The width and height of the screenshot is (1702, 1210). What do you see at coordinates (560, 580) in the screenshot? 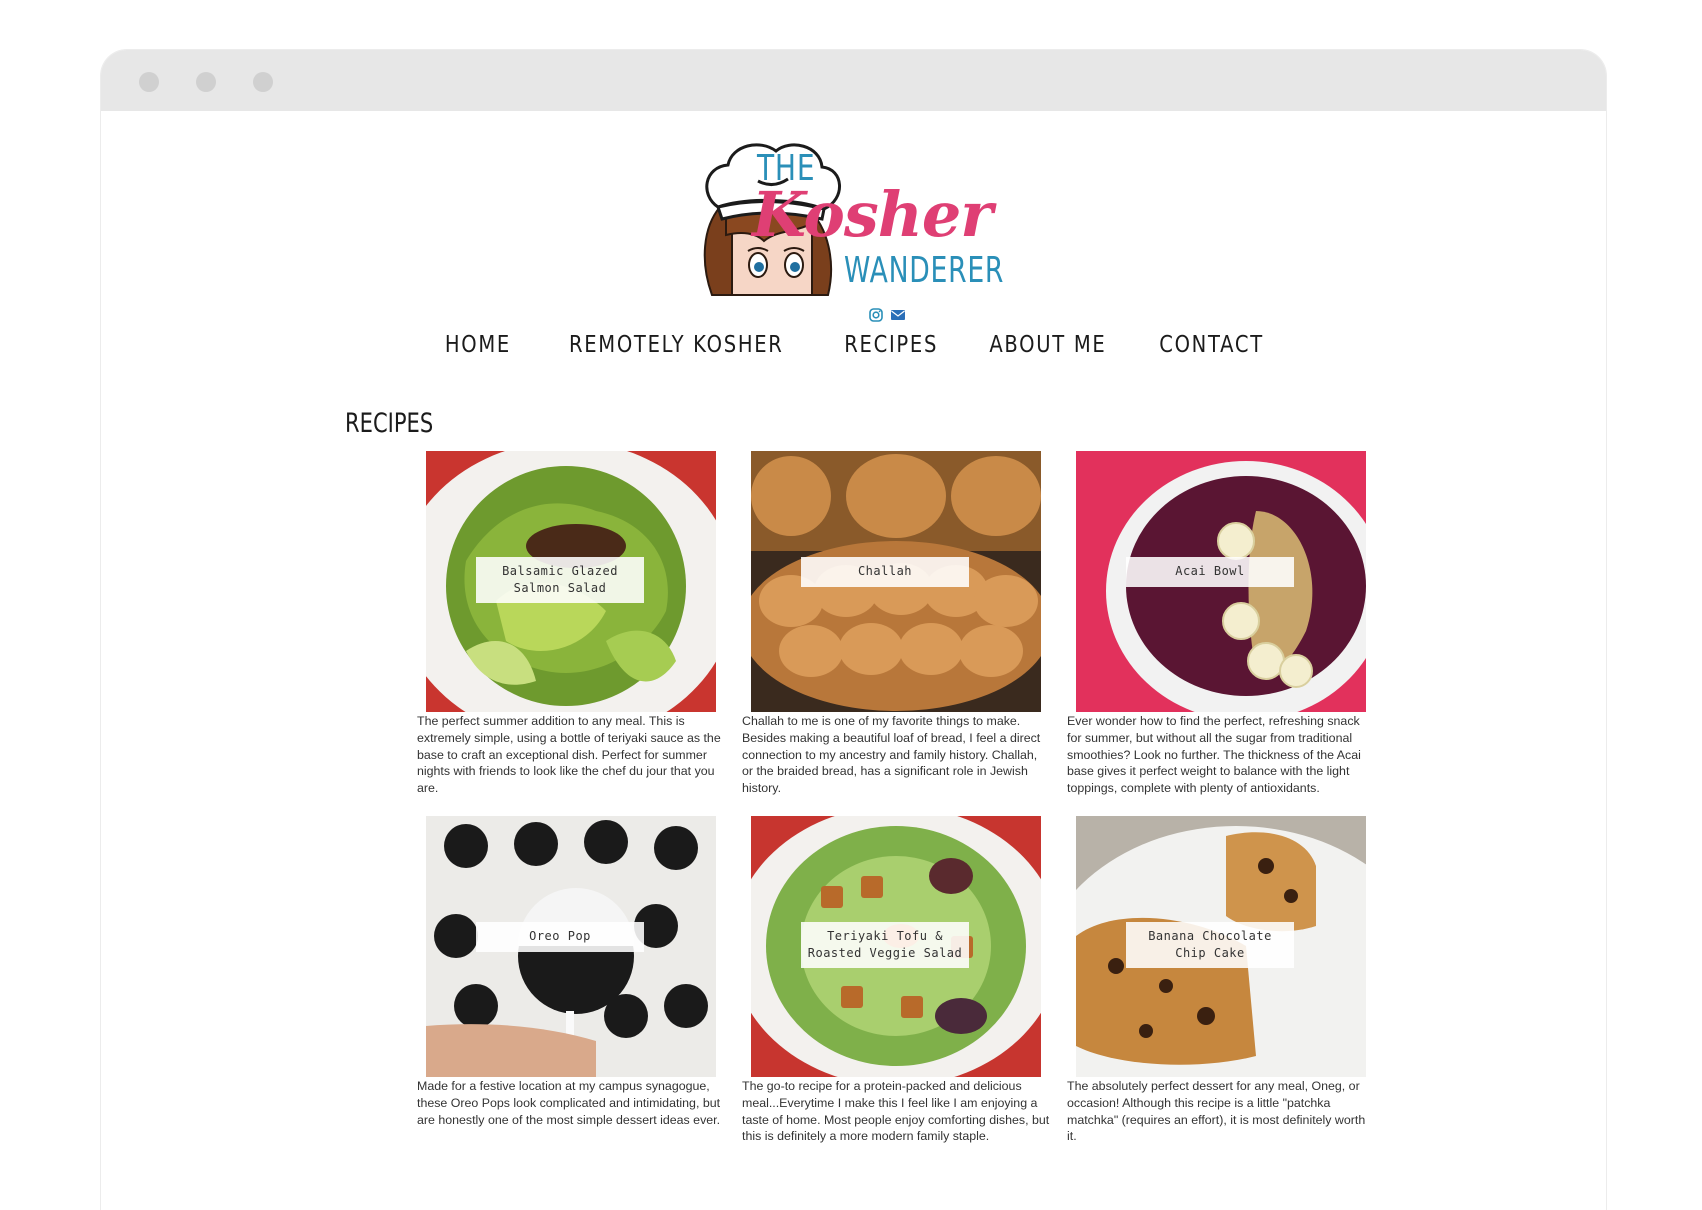
I see `recipe-title: Balsamic Glazed Salmon Salad` at bounding box center [560, 580].